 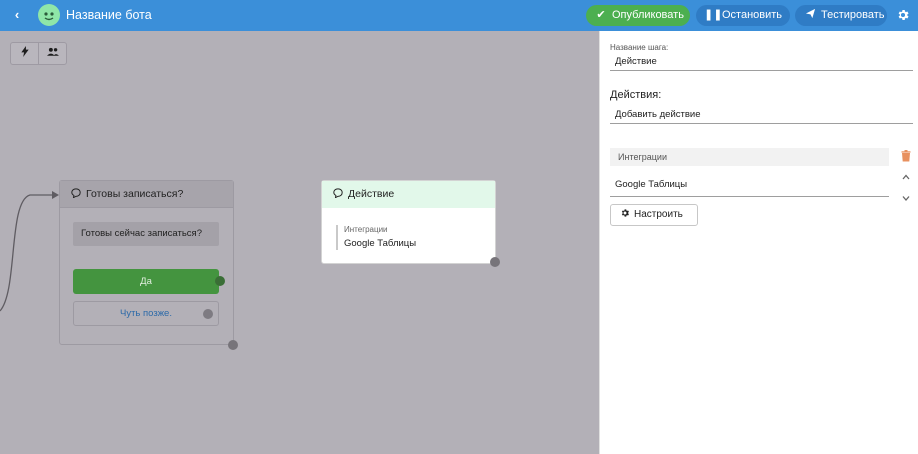 What do you see at coordinates (208, 314) in the screenshot?
I see `later-port` at bounding box center [208, 314].